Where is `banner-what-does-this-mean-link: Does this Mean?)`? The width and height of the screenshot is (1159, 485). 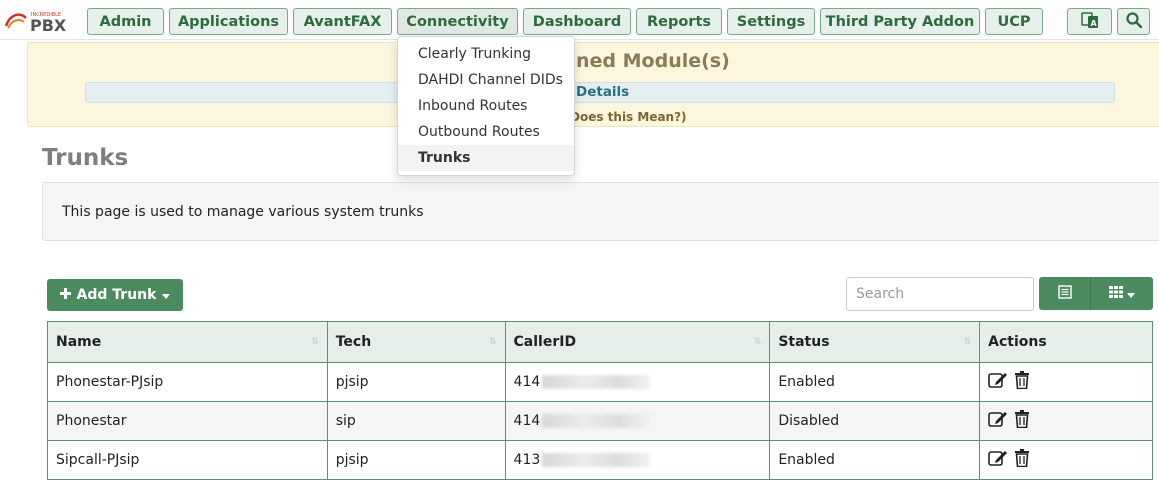
banner-what-does-this-mean-link: Does this Mean?) is located at coordinates (628, 117).